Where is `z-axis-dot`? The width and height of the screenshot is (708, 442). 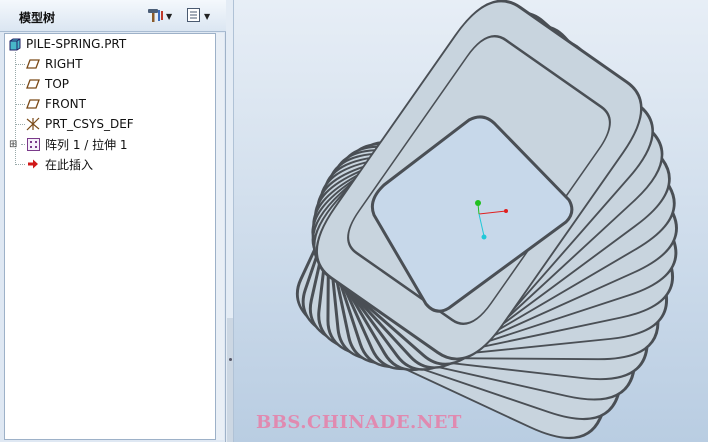
z-axis-dot is located at coordinates (484, 237).